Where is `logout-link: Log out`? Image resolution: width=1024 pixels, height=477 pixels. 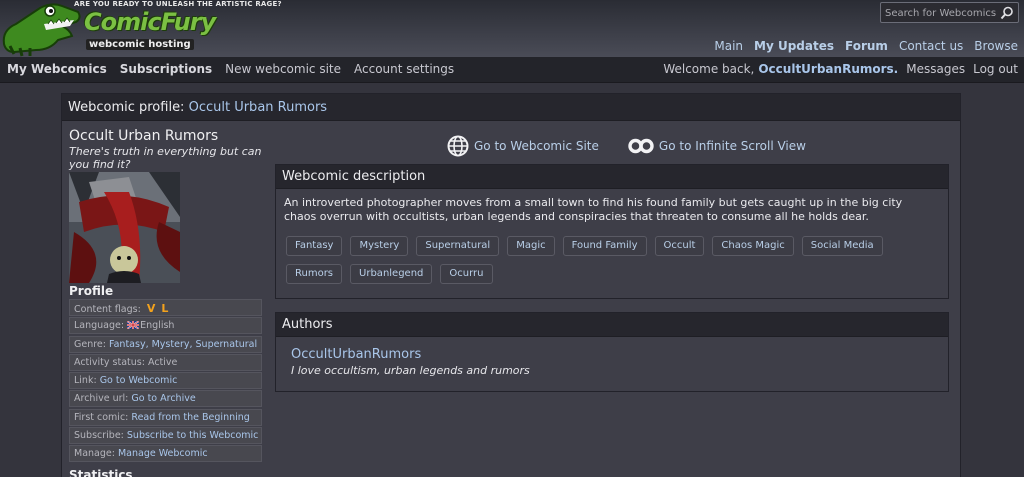
logout-link: Log out is located at coordinates (995, 69).